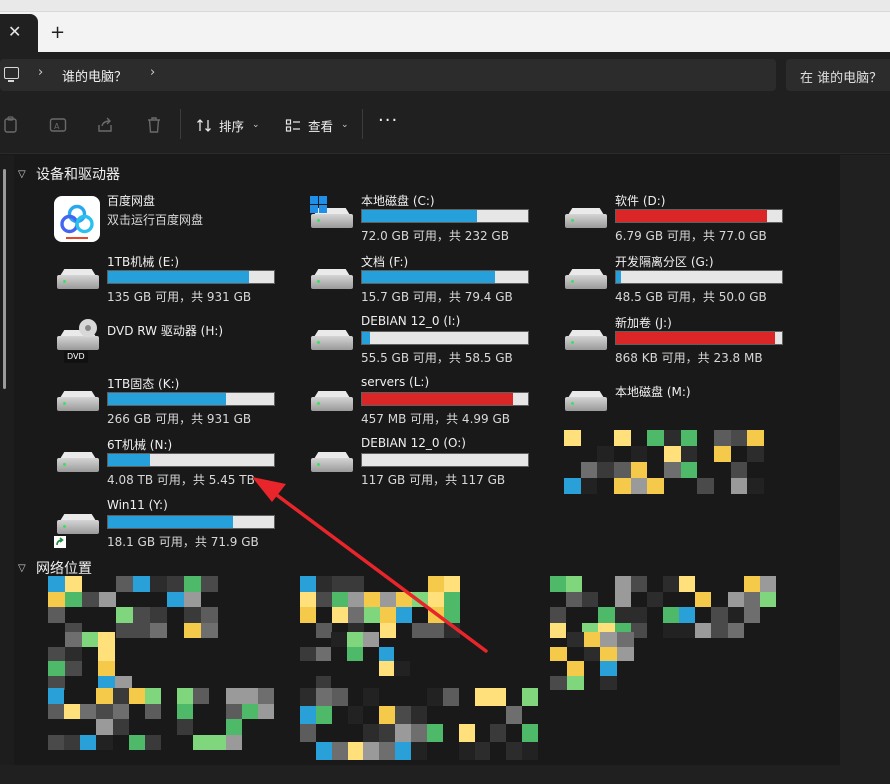 This screenshot has height=784, width=890. What do you see at coordinates (155, 220) in the screenshot?
I see `drive-description: 双击运行百度网盘` at bounding box center [155, 220].